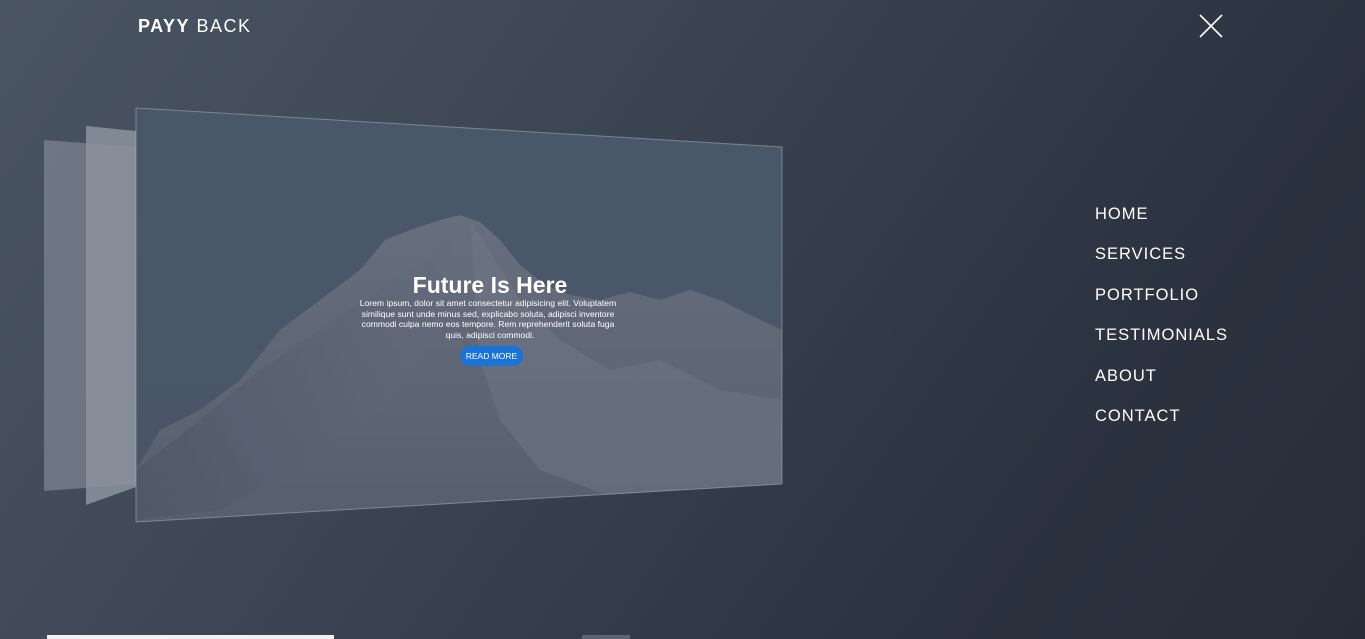 The width and height of the screenshot is (1365, 639). I want to click on scroll-indicator, so click(190, 637).